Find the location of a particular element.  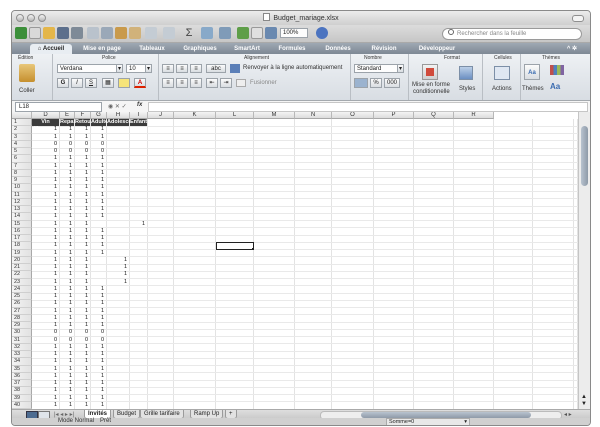

save-icon is located at coordinates (63, 33).